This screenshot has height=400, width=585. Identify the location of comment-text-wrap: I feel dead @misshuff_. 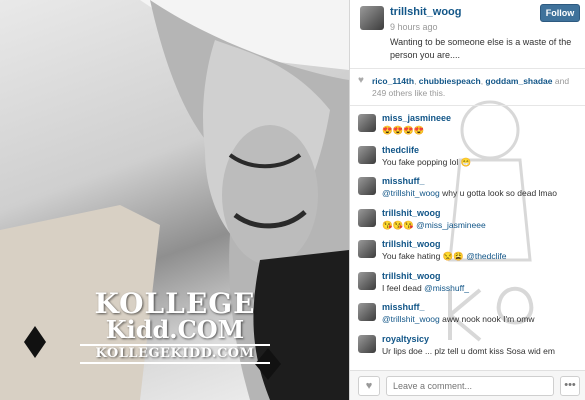
(425, 288).